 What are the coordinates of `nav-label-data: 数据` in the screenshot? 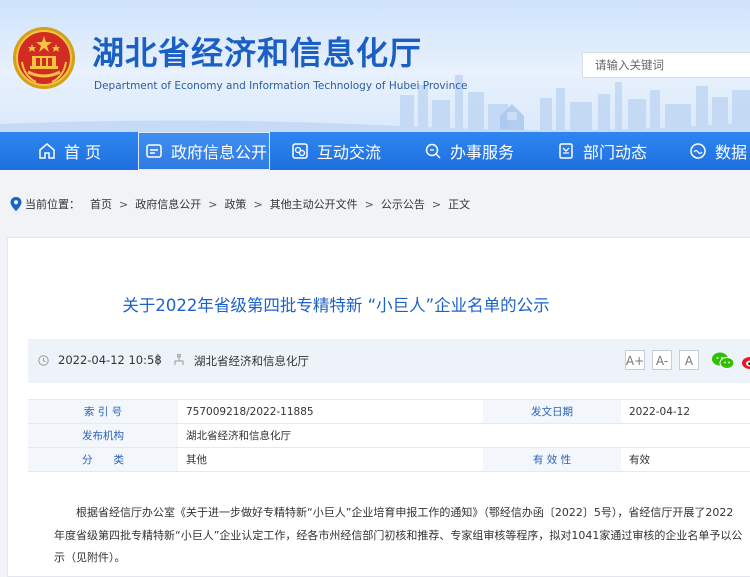 It's located at (731, 152).